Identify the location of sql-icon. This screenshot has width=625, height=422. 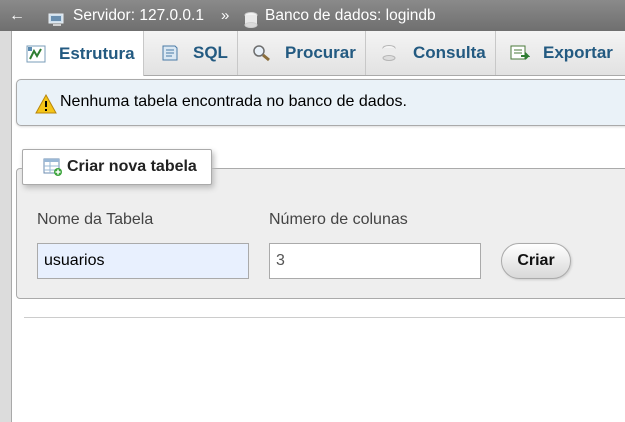
(170, 53).